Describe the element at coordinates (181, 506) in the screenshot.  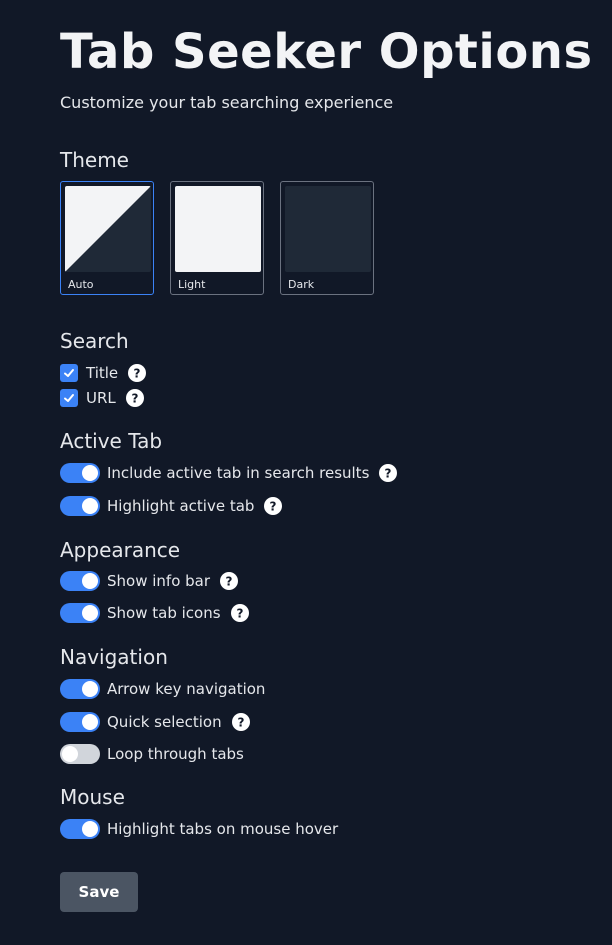
I see `highlight-active-tab-label: Highlight active tab` at that location.